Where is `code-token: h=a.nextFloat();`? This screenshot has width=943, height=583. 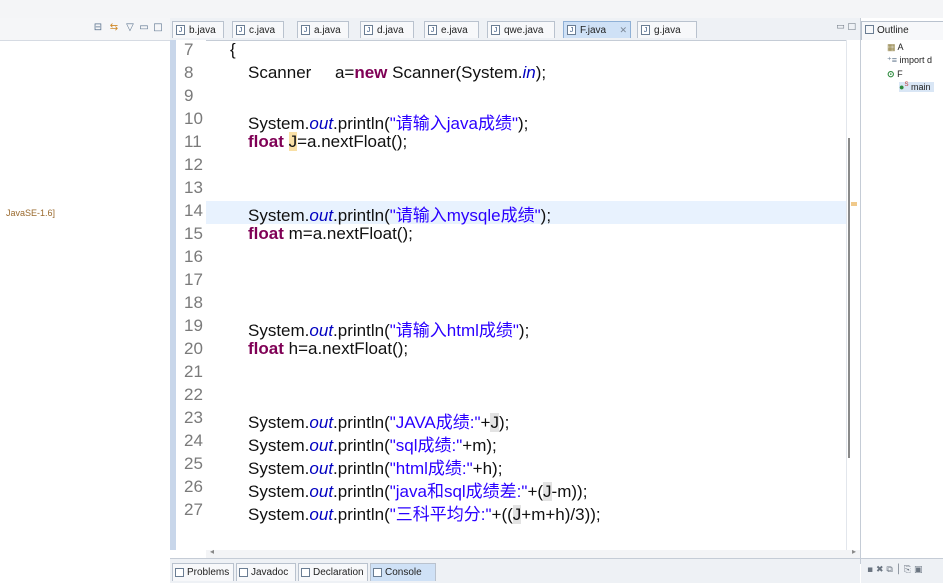
code-token: h=a.nextFloat(); is located at coordinates (346, 348).